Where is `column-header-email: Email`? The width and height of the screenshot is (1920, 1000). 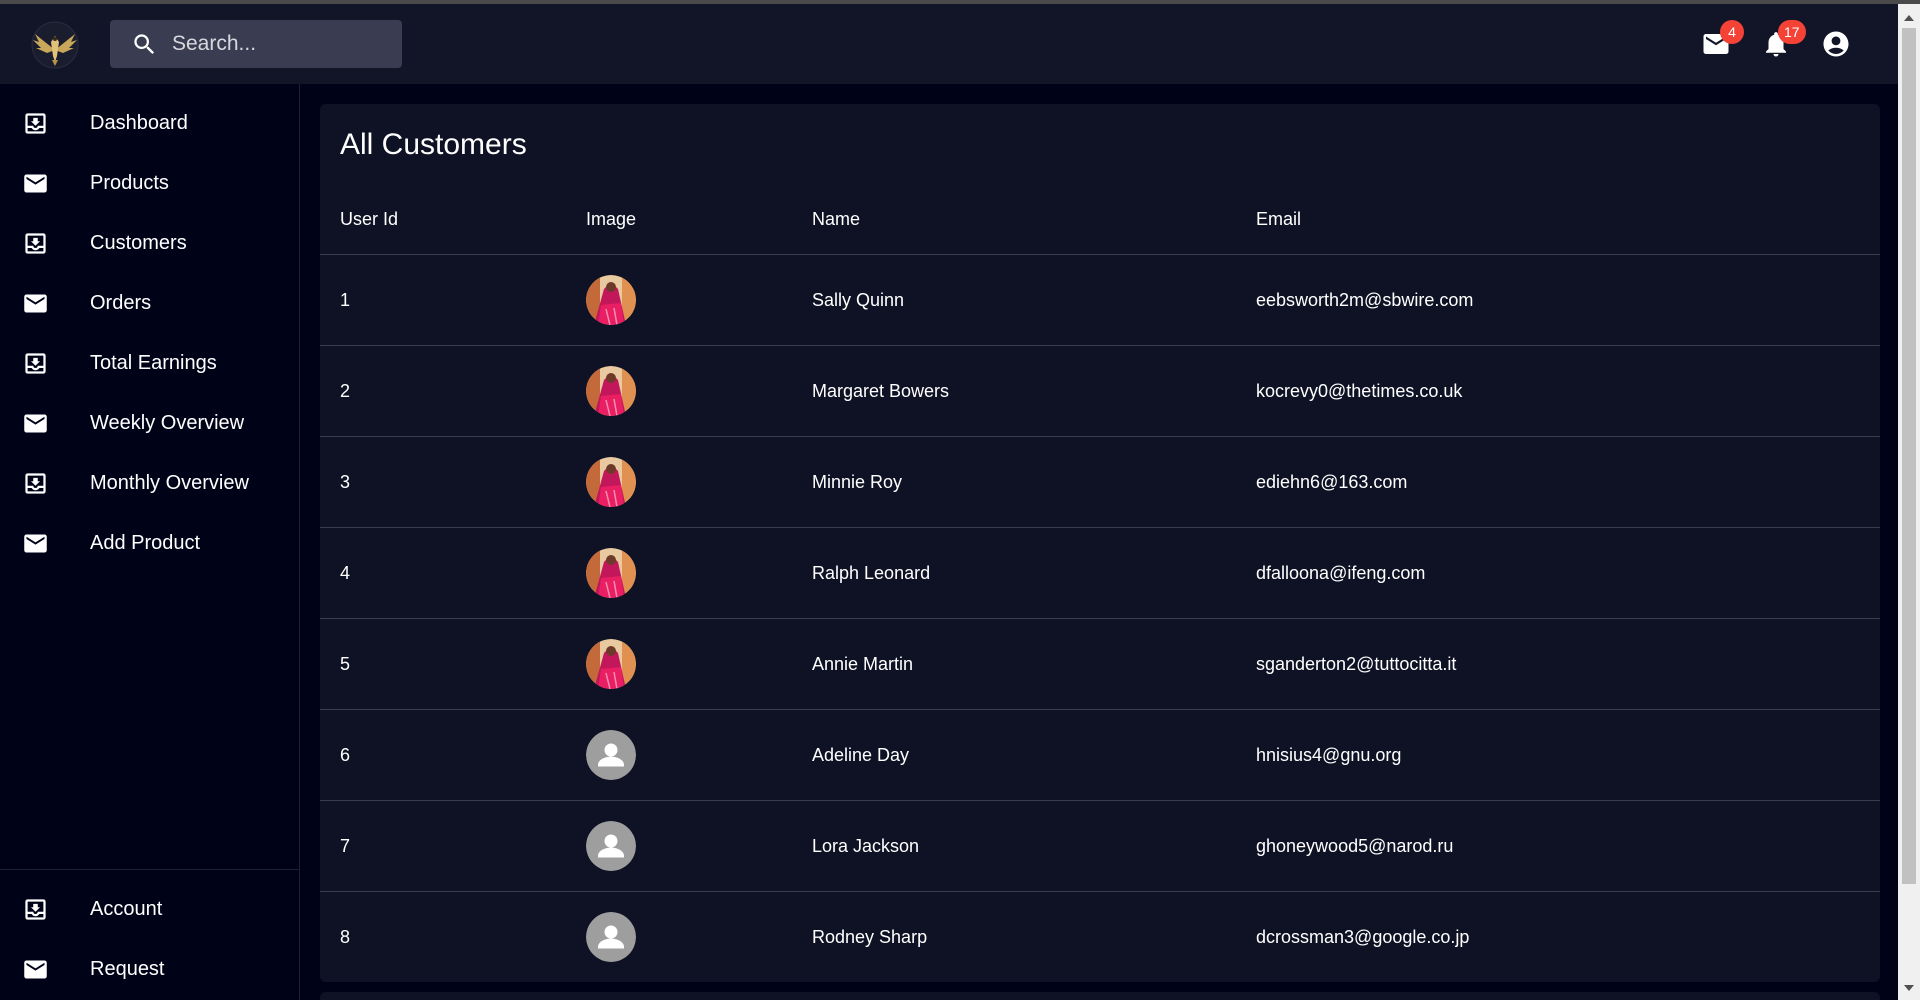
column-header-email: Email is located at coordinates (1278, 219).